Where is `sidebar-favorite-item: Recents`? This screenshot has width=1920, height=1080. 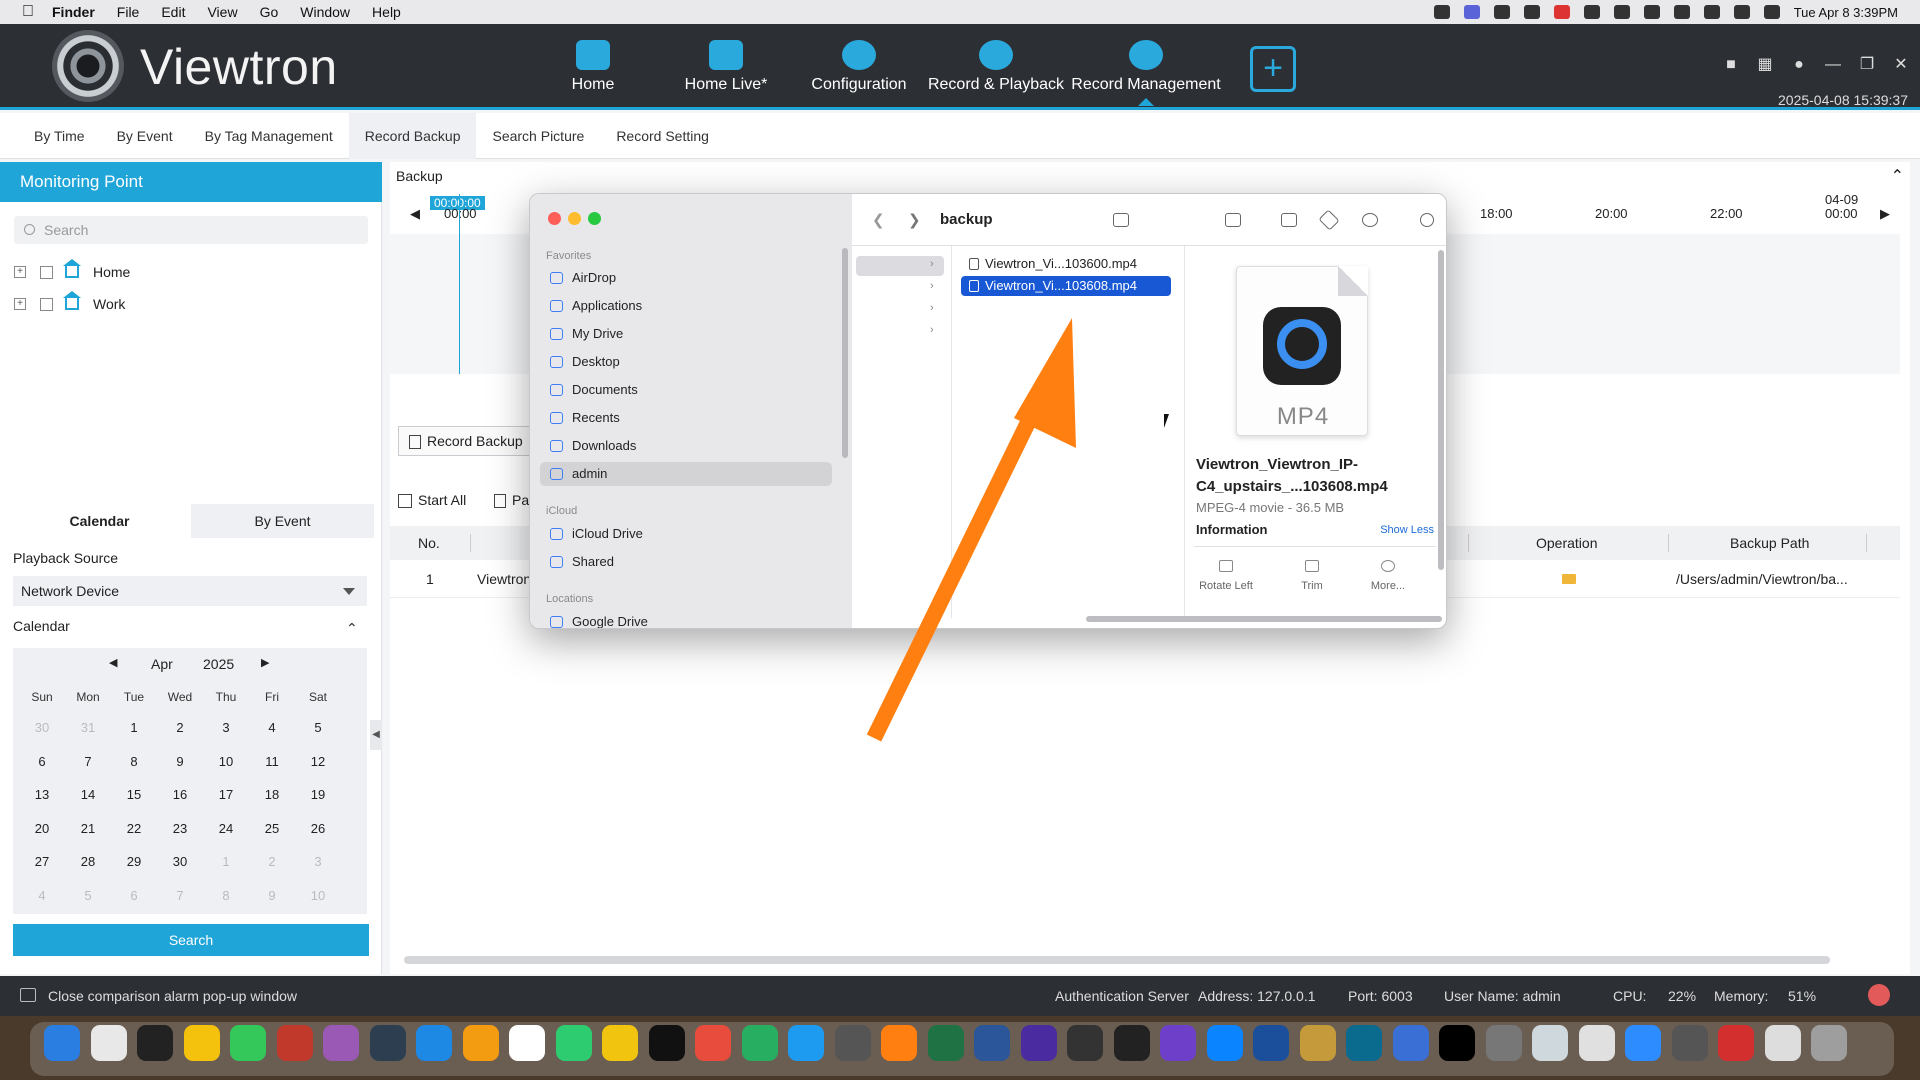
sidebar-favorite-item: Recents is located at coordinates (686, 418).